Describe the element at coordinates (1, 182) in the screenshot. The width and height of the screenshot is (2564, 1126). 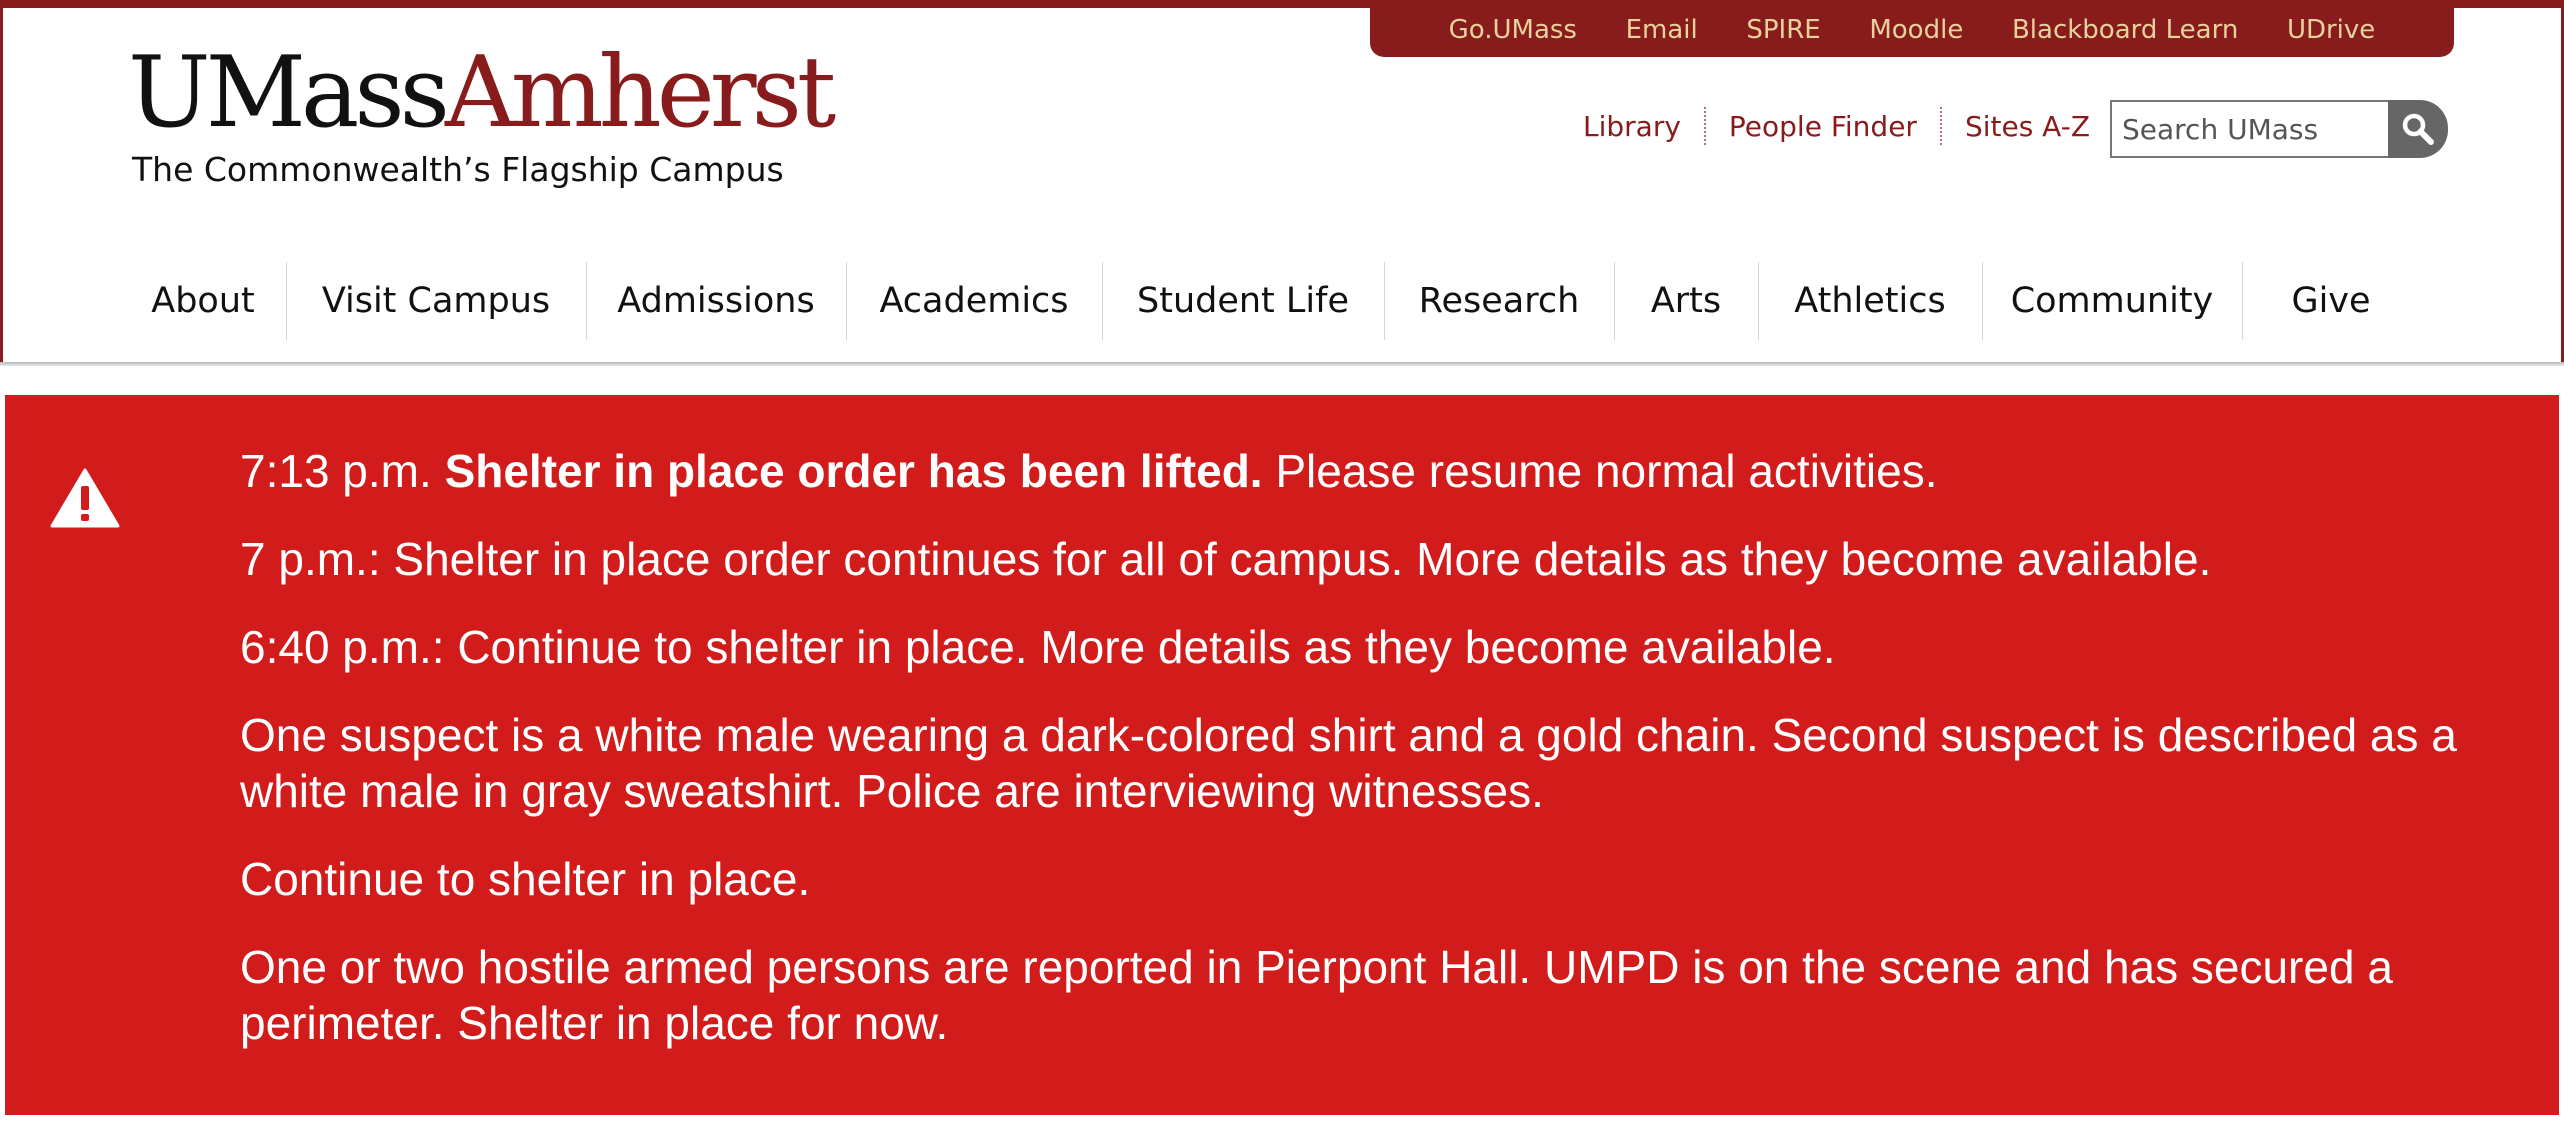
I see `left-border` at that location.